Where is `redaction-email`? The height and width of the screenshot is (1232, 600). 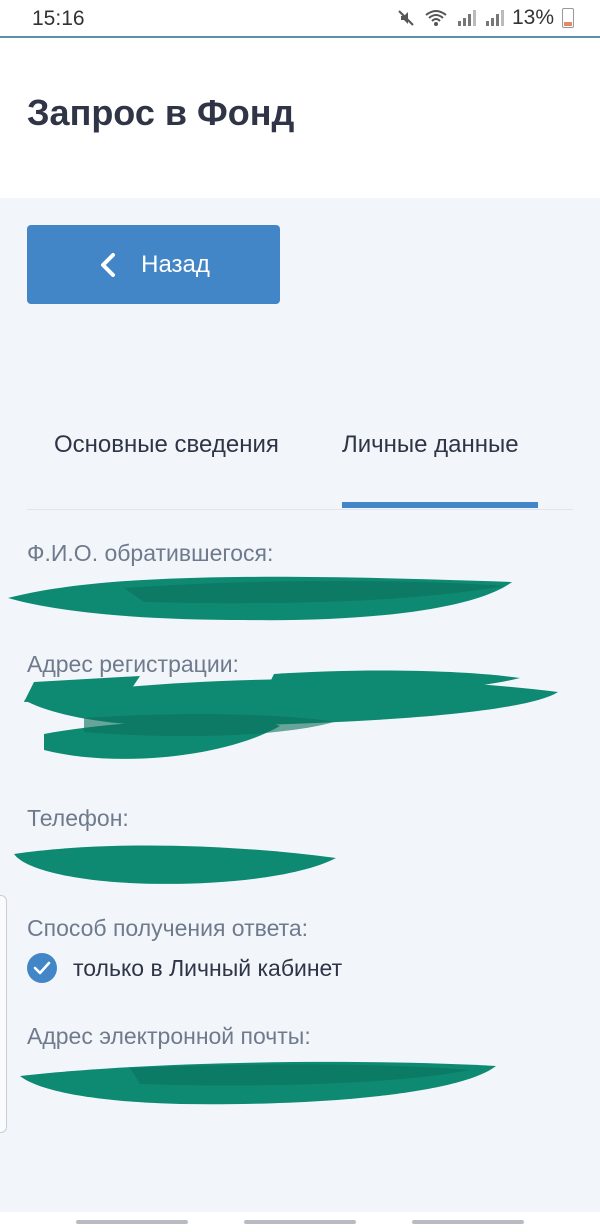
redaction-email is located at coordinates (258, 1083).